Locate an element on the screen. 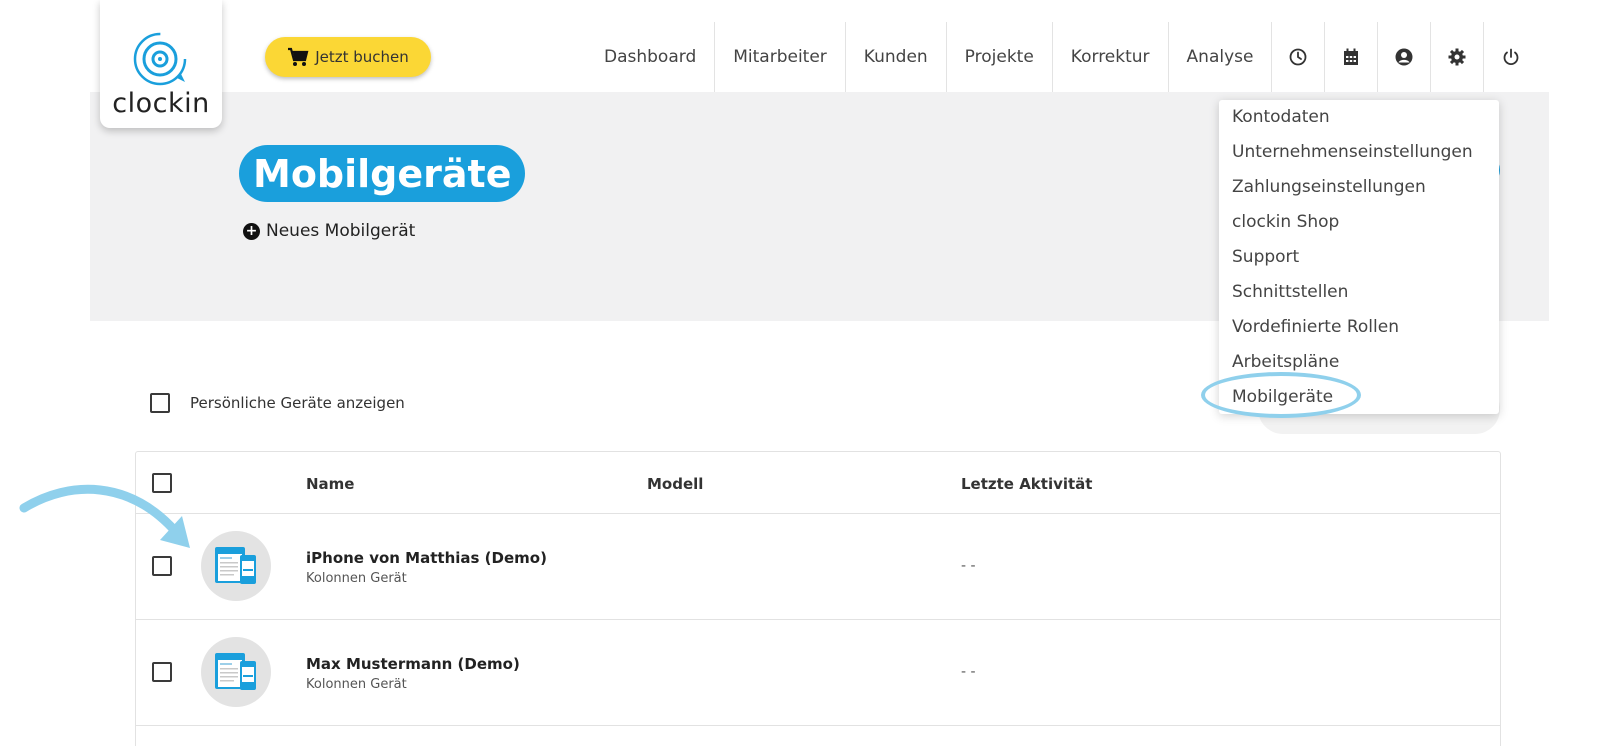  nav-logout is located at coordinates (1510, 57).